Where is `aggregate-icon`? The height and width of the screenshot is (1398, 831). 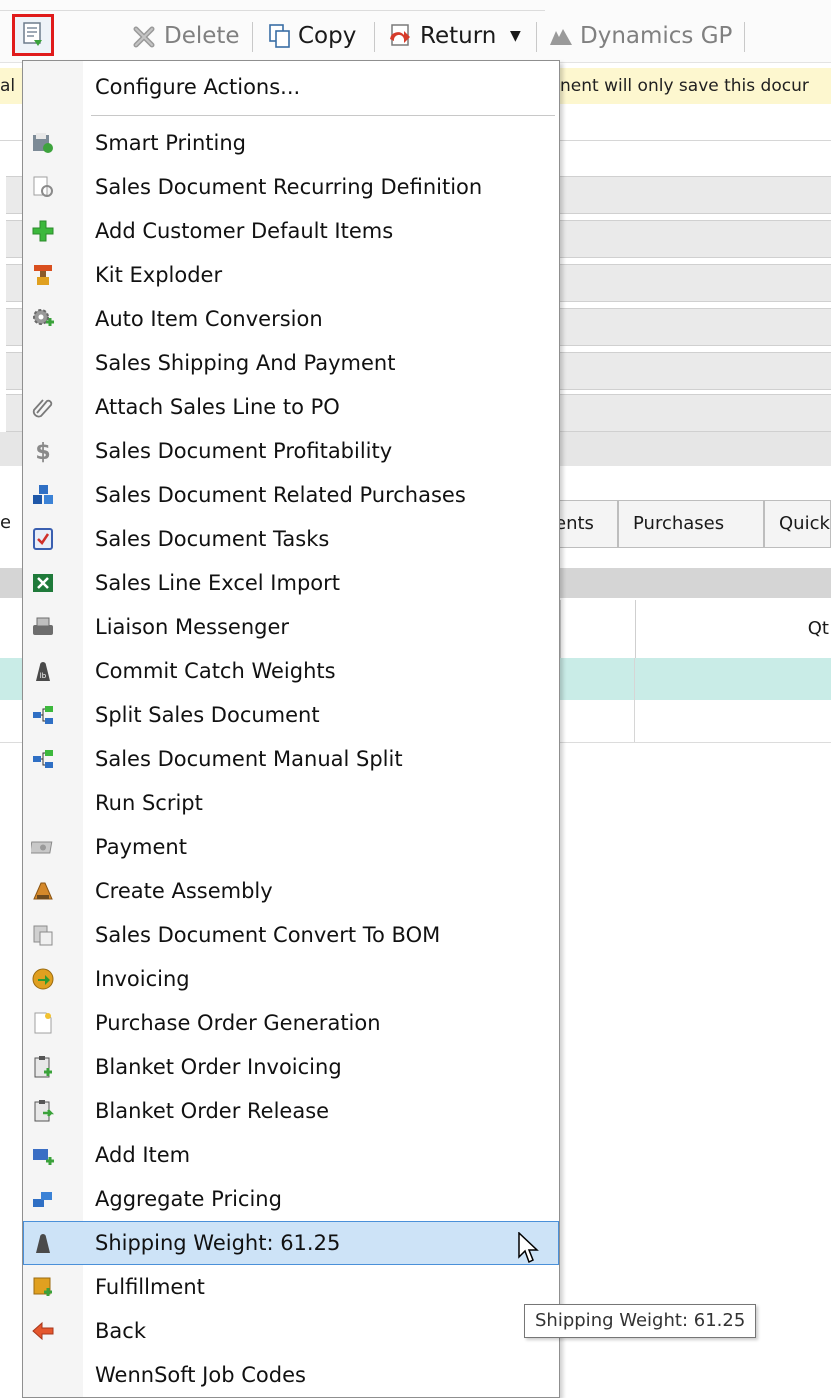
aggregate-icon is located at coordinates (43, 1199).